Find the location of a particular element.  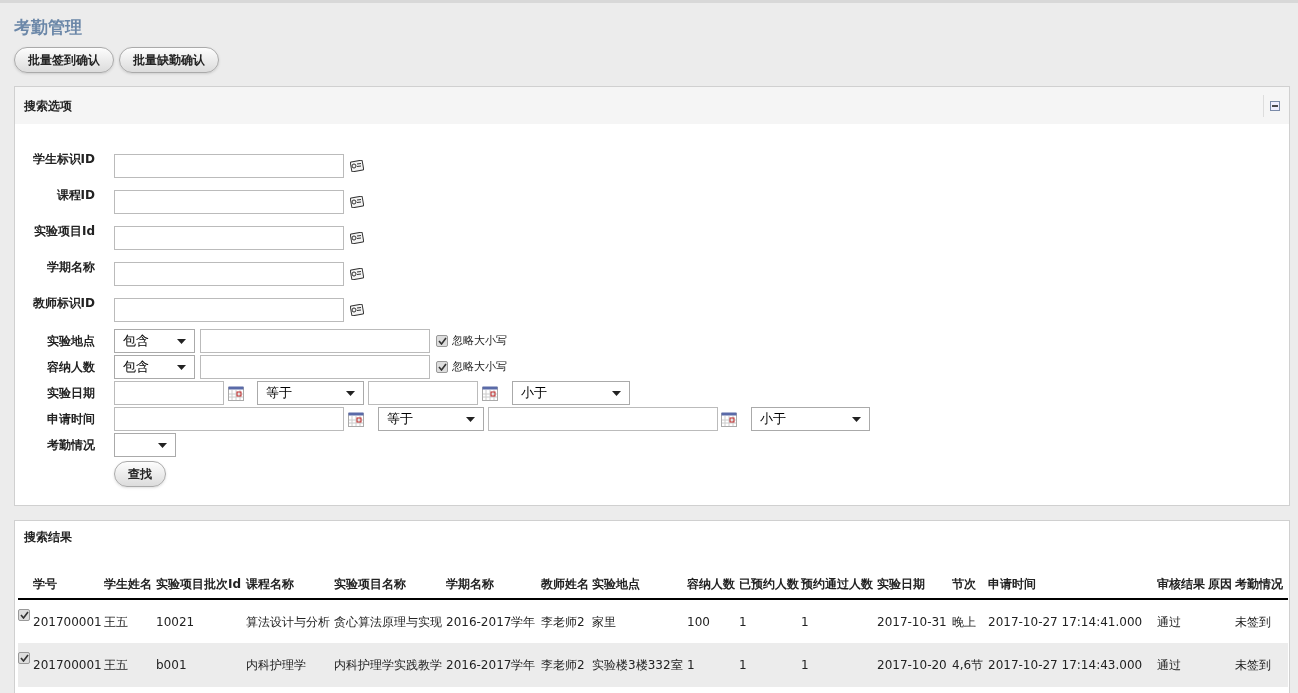

field-label: 考勤情况 is located at coordinates (71, 445).